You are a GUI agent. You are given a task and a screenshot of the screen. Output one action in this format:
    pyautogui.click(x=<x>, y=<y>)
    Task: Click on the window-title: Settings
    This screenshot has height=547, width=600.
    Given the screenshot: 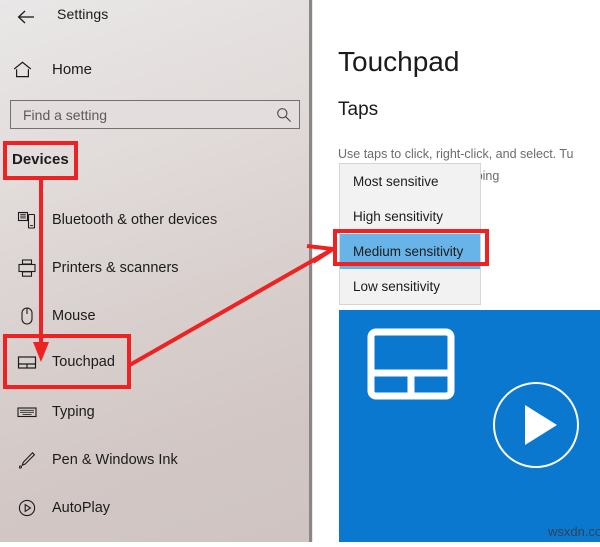 What is the action you would take?
    pyautogui.click(x=83, y=14)
    